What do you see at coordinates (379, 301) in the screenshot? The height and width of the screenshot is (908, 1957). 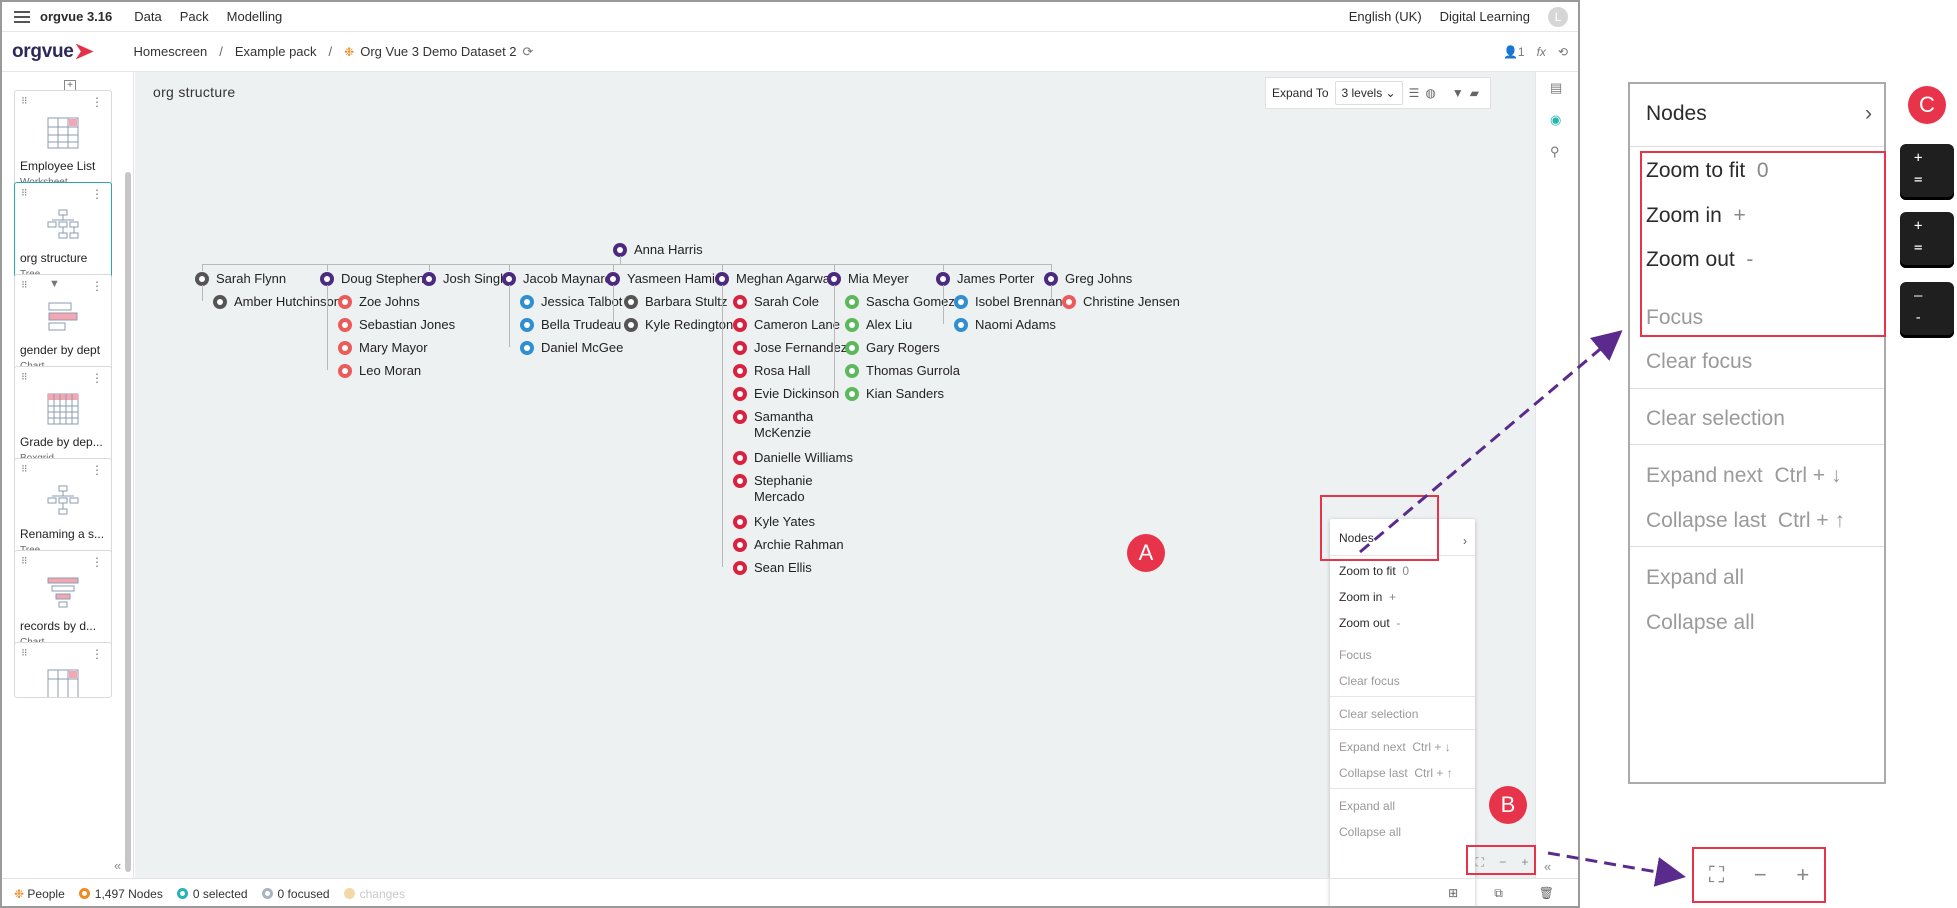 I see `tree-node: Zoe Johns` at bounding box center [379, 301].